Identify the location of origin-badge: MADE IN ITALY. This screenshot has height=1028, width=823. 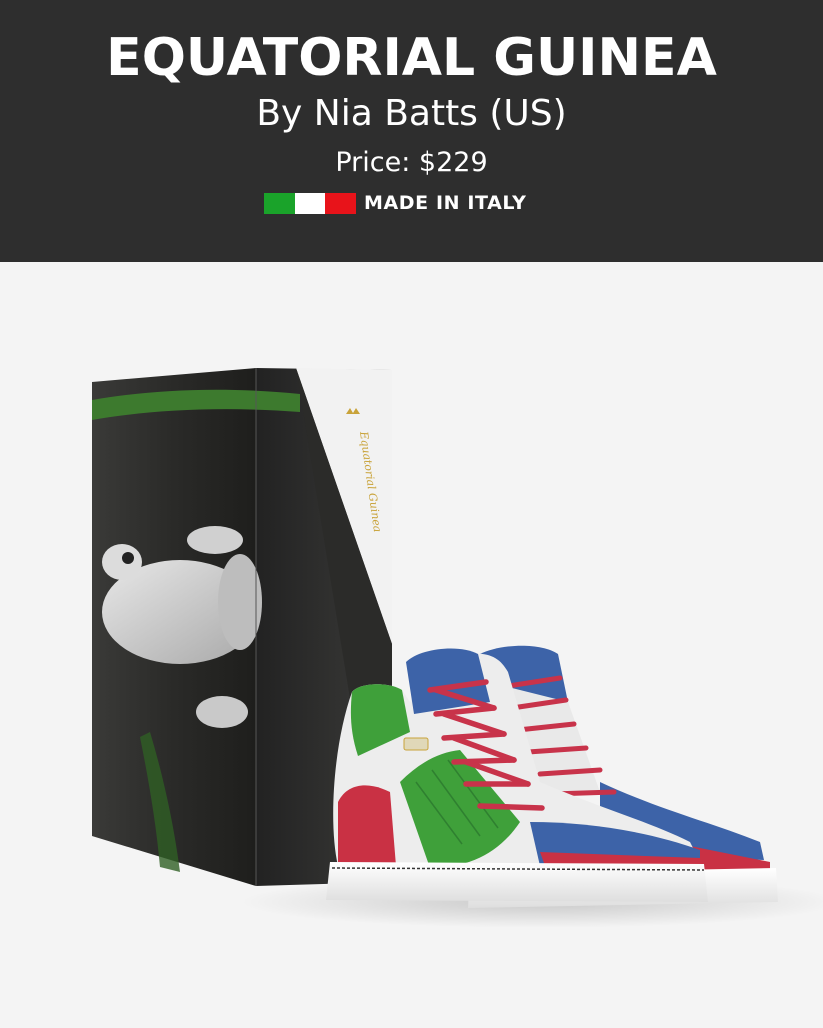
(395, 203).